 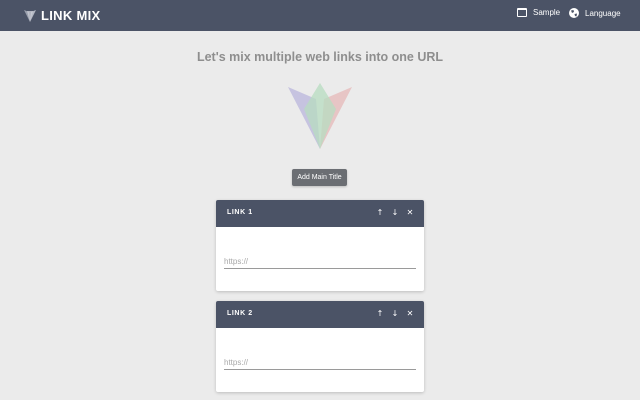 I want to click on link-card: LINK 2 ↑ ↓ ✕, so click(x=320, y=346).